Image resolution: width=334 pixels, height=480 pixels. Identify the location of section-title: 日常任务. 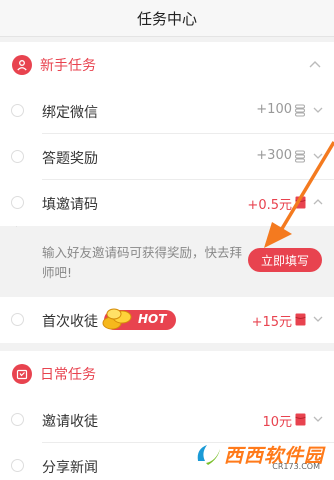
(68, 375).